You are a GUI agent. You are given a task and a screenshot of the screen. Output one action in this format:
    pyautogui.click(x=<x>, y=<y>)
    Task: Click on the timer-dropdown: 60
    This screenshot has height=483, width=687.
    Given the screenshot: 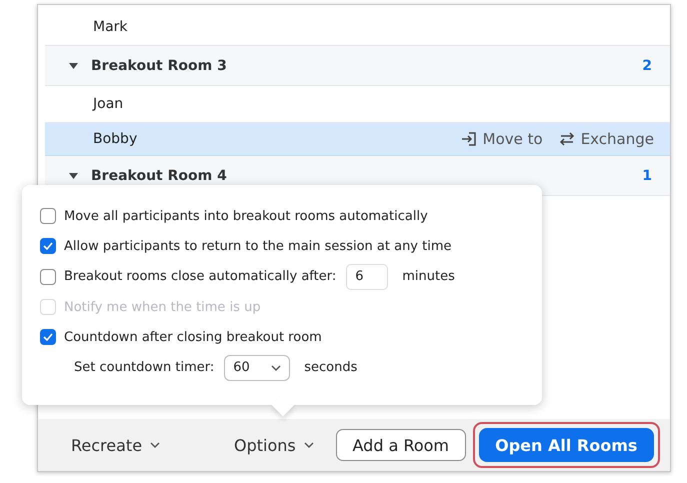 What is the action you would take?
    pyautogui.click(x=257, y=367)
    